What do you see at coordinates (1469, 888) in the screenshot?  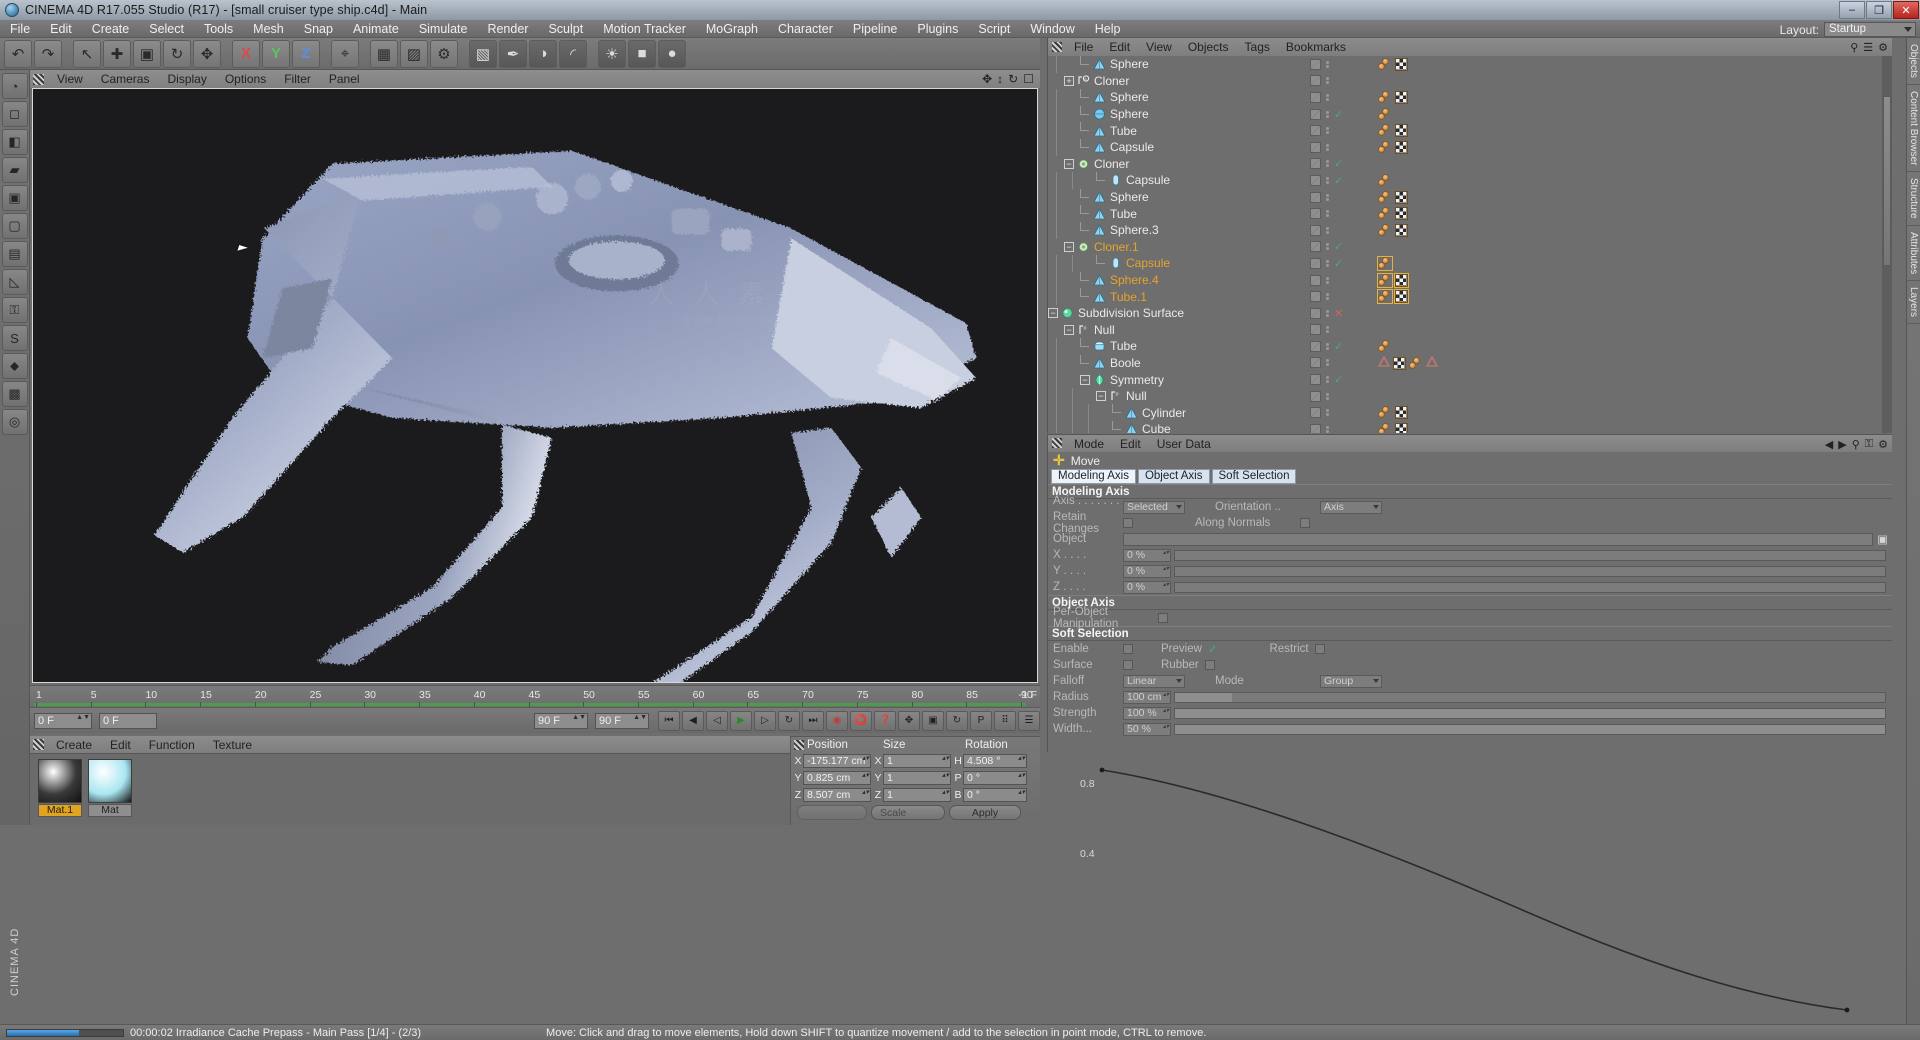 I see `falloff-graph: 0.8 0.4` at bounding box center [1469, 888].